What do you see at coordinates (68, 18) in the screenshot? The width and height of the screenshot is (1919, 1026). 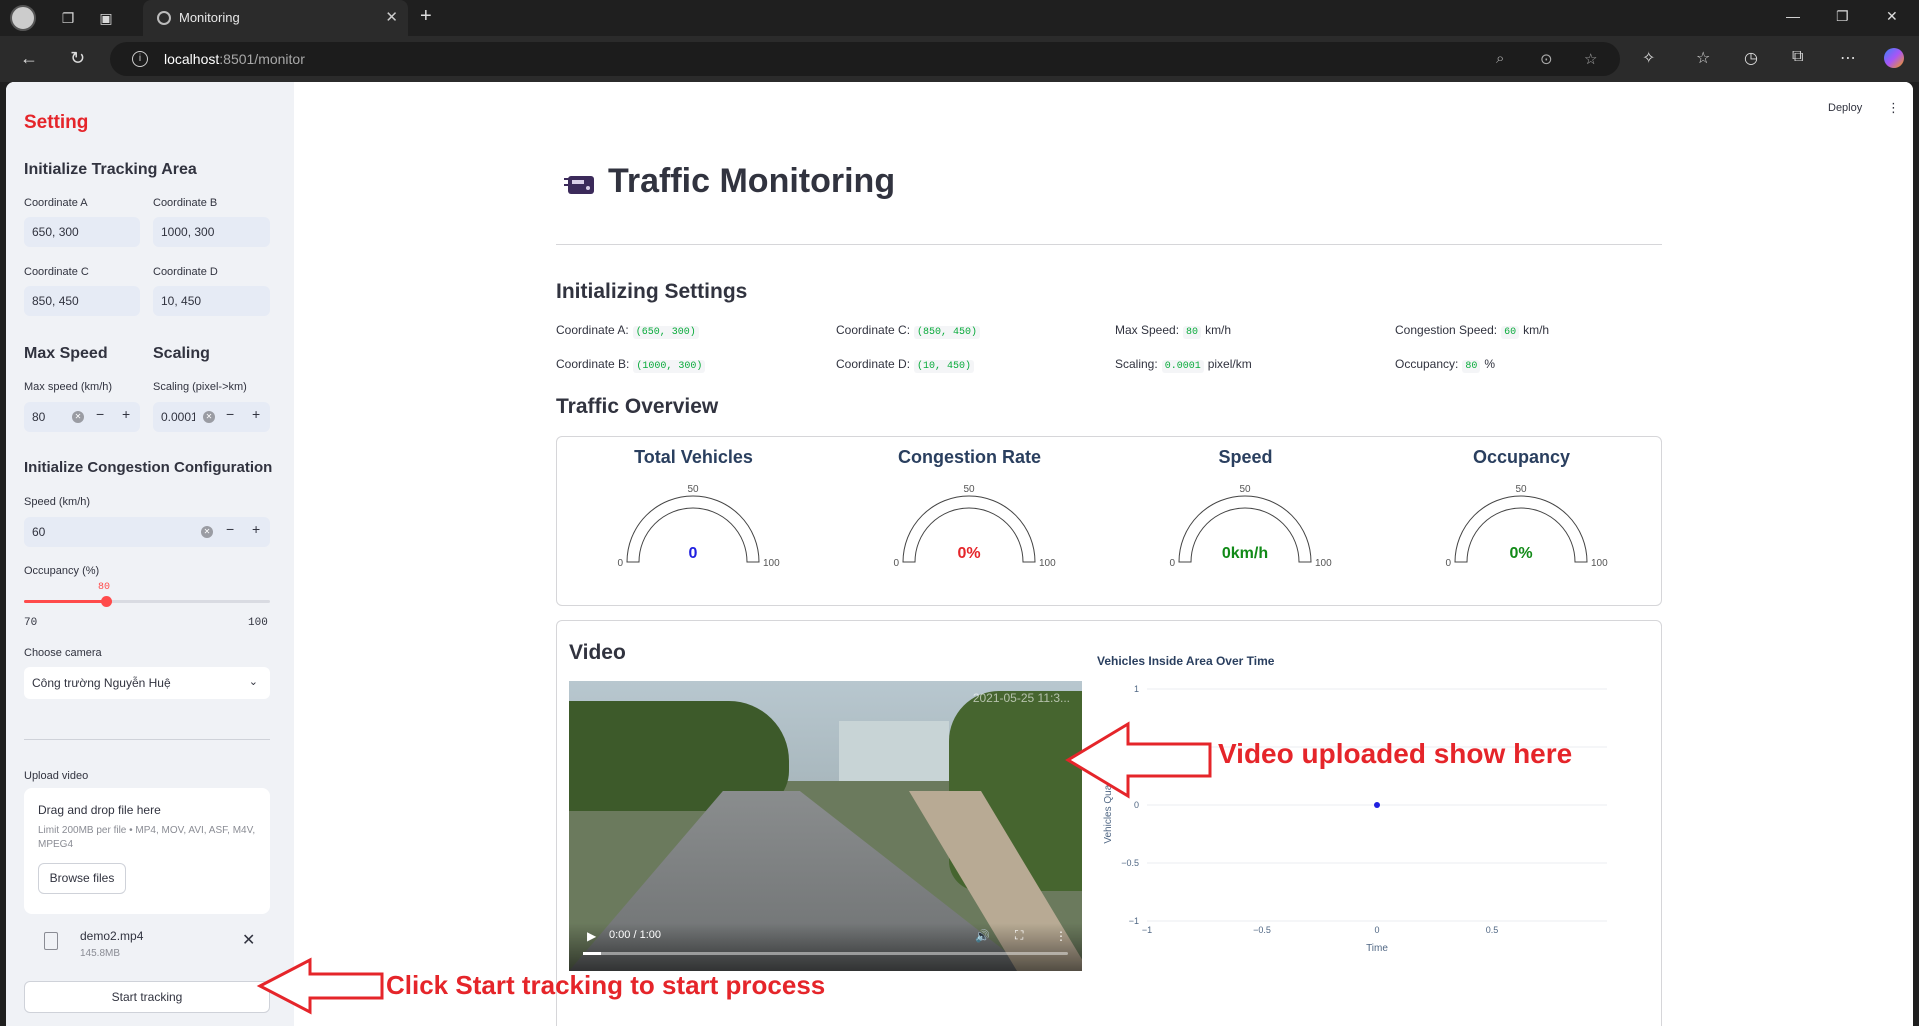 I see `workspaces-icon: ❐` at bounding box center [68, 18].